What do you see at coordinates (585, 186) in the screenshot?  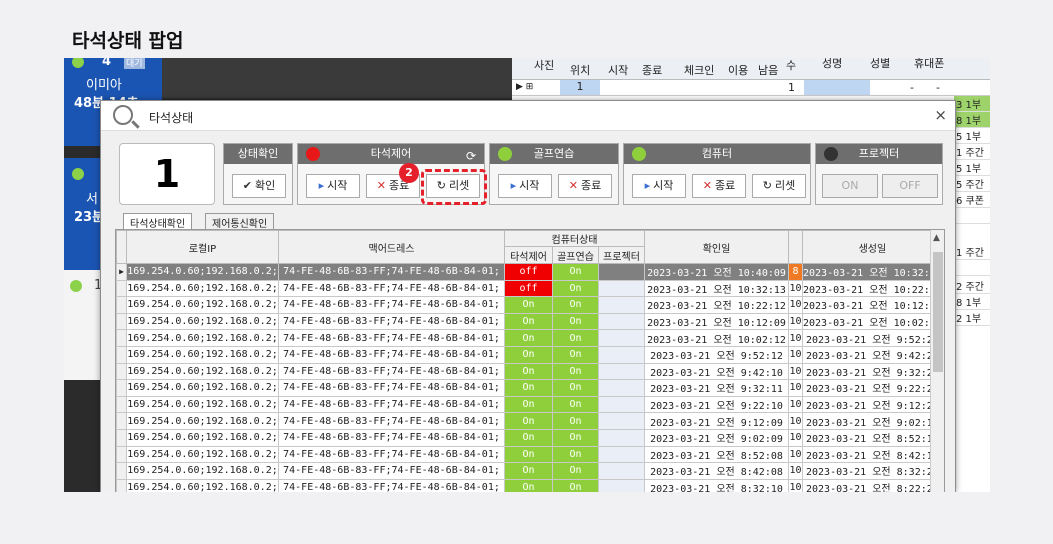 I see `golf-end-button: ✕ 종료` at bounding box center [585, 186].